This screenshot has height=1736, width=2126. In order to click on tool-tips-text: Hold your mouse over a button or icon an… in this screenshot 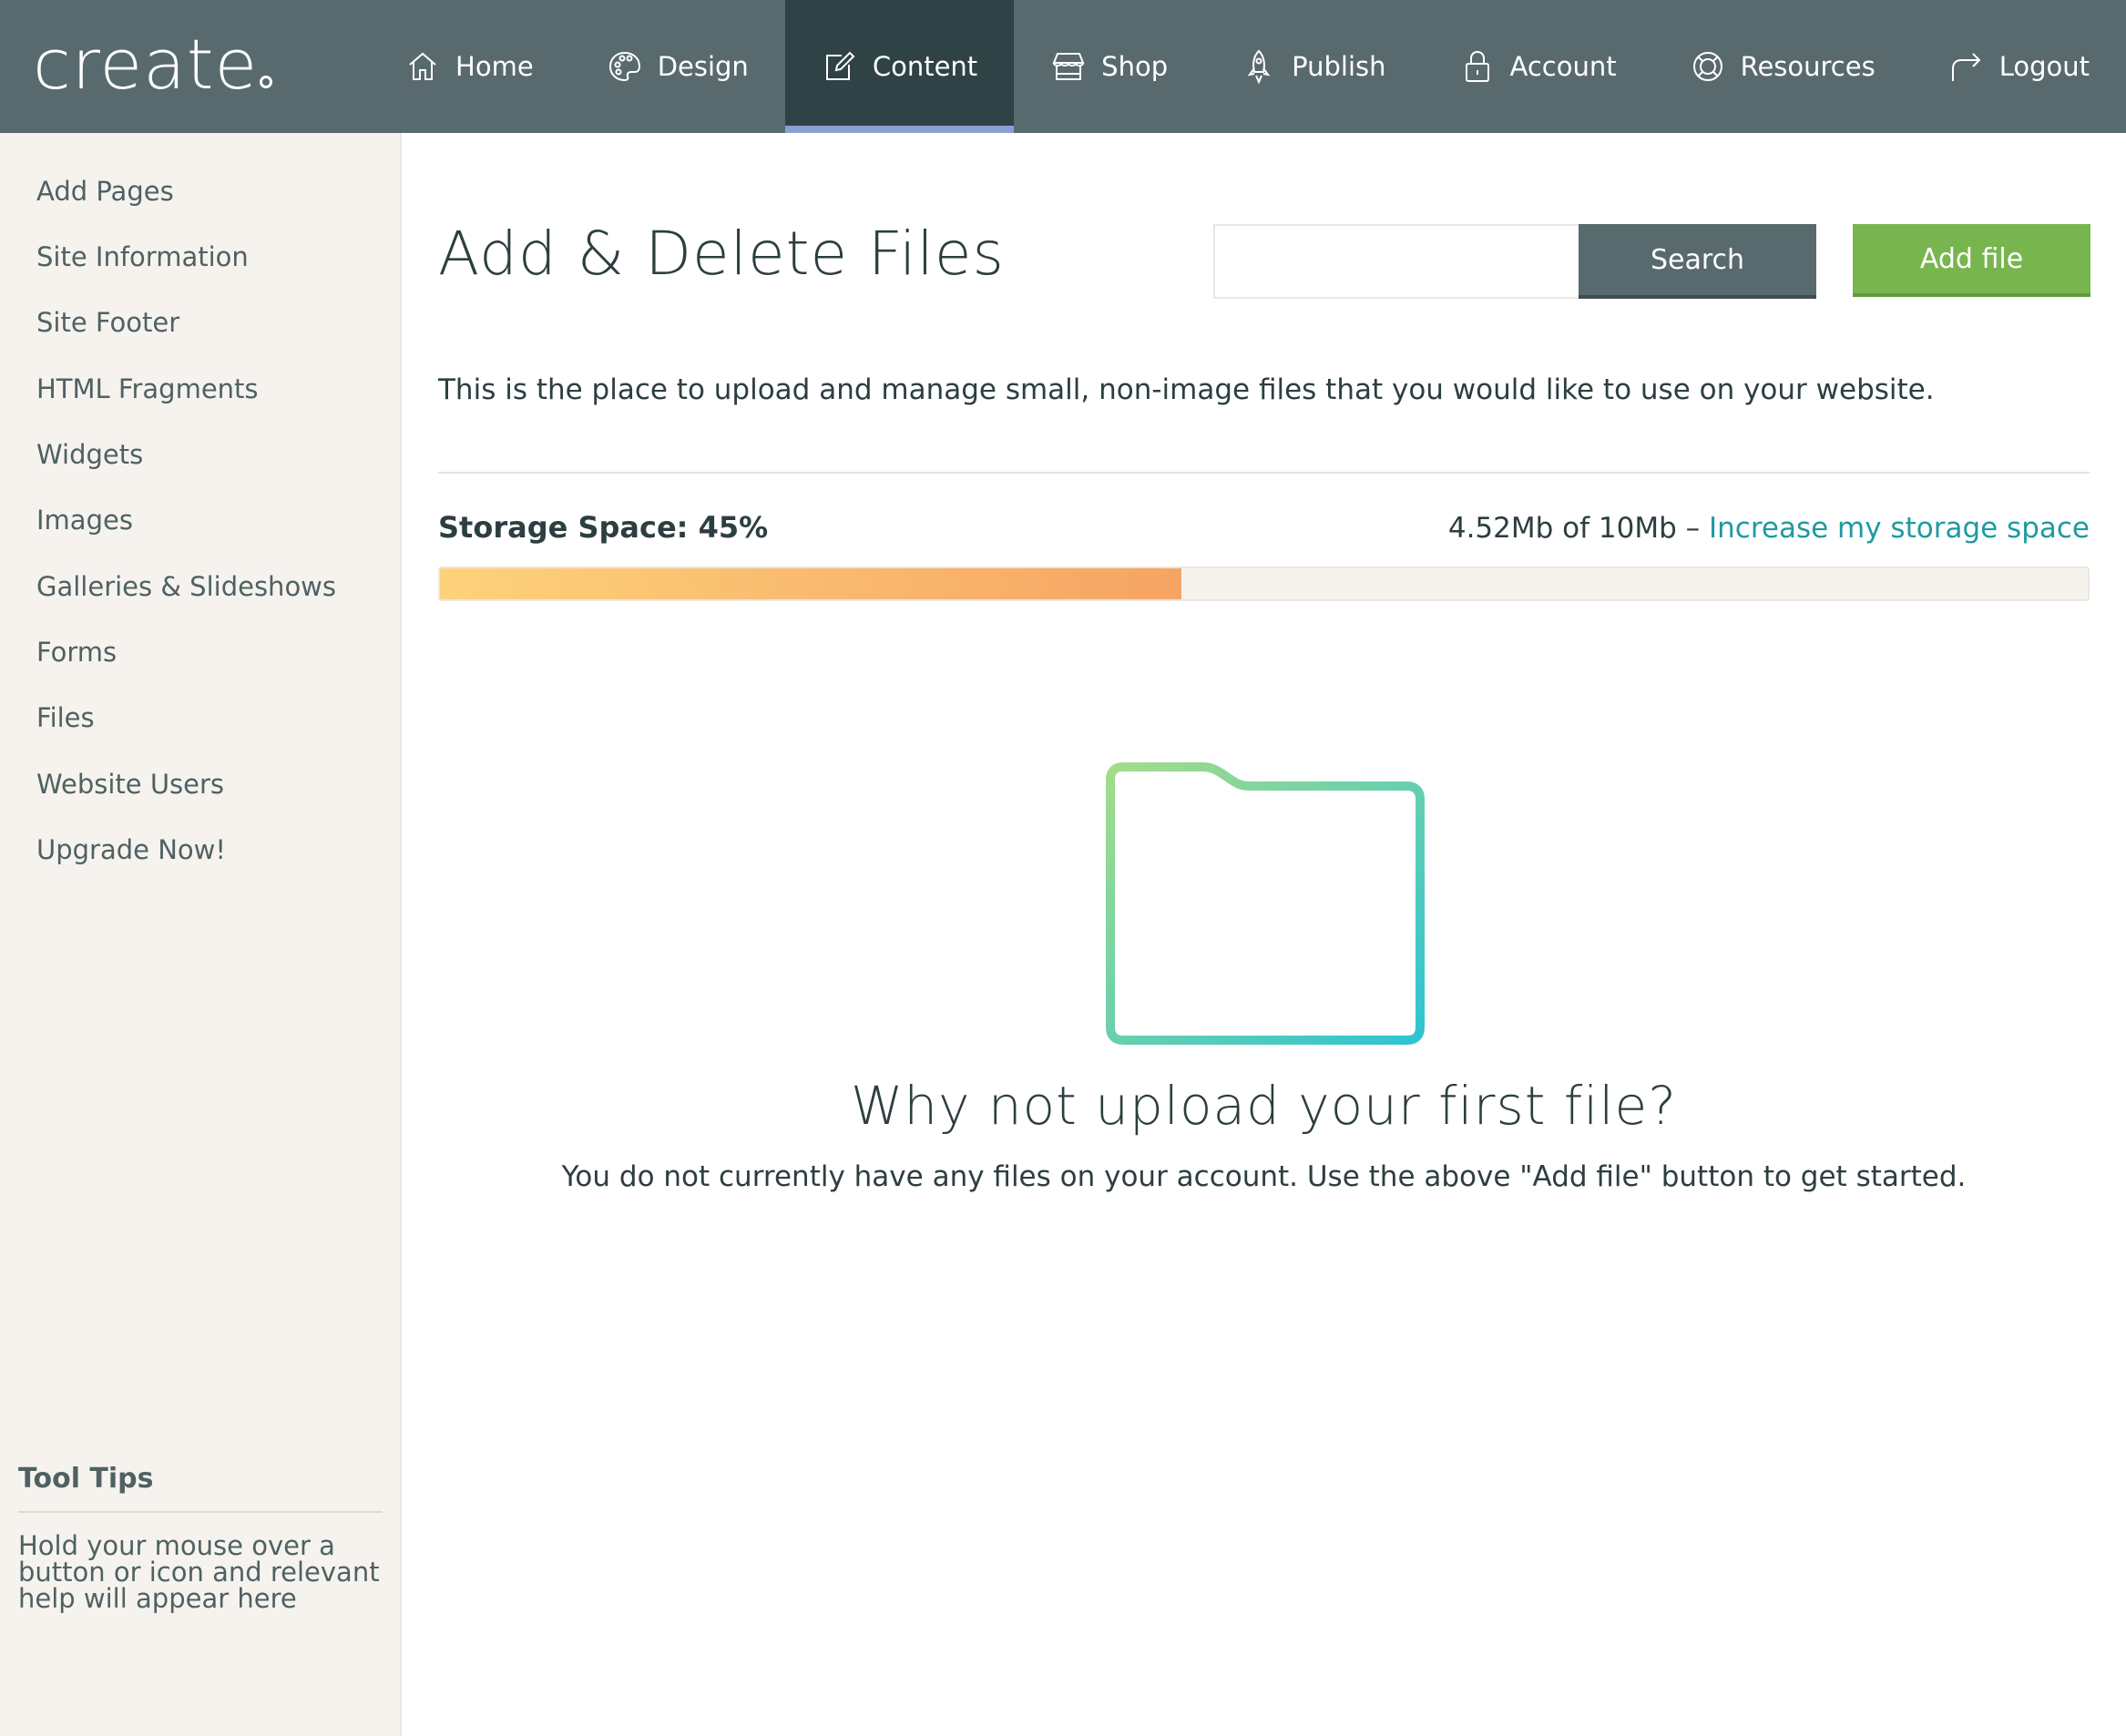, I will do `click(199, 1572)`.